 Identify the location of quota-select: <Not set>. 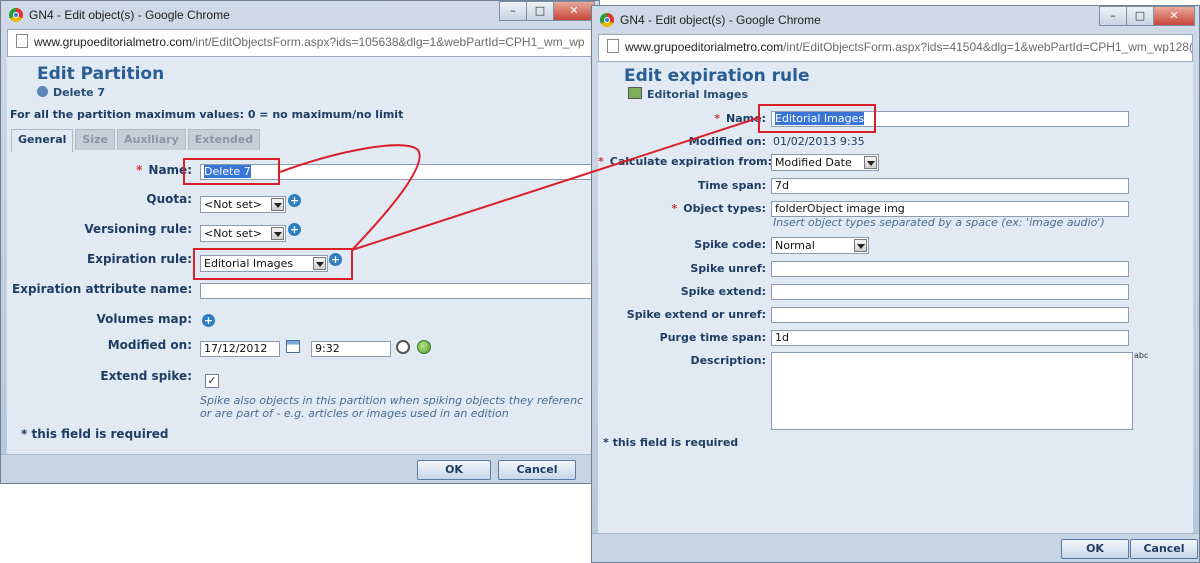
(243, 204).